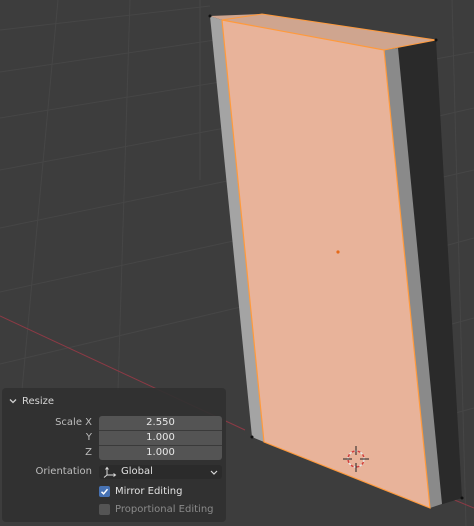 This screenshot has height=526, width=474. What do you see at coordinates (164, 509) in the screenshot?
I see `proportional-editing-label: Proportional Editing` at bounding box center [164, 509].